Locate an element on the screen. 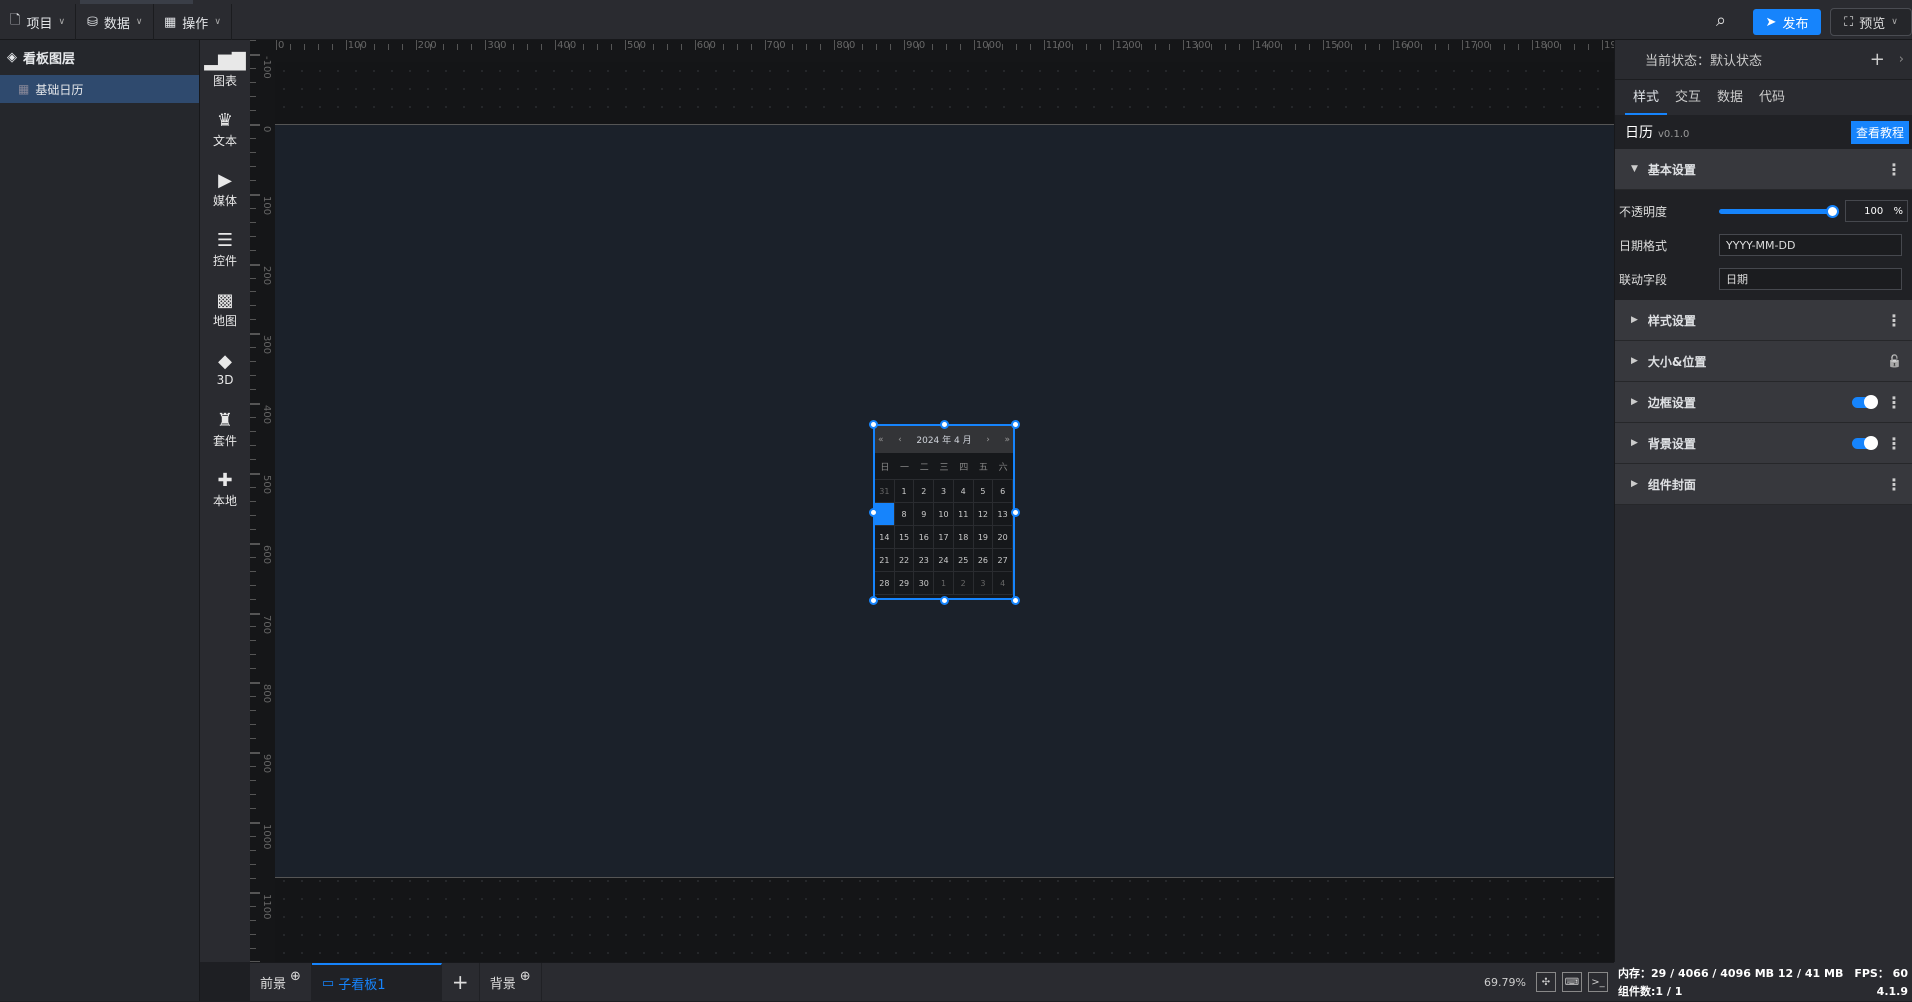 The image size is (1912, 1002). tool-list: ☰ 控件 is located at coordinates (225, 250).